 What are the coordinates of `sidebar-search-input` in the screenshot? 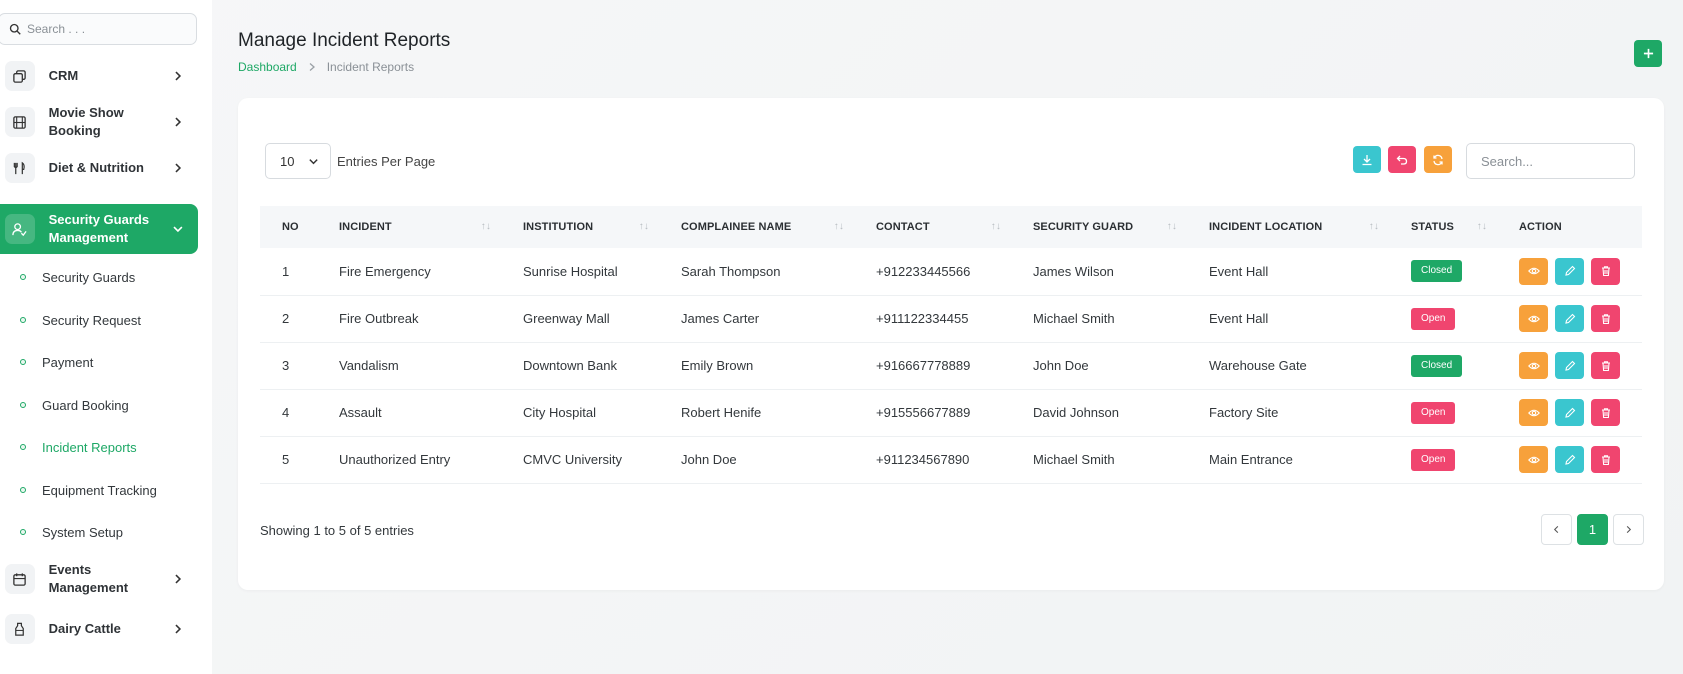 It's located at (107, 29).